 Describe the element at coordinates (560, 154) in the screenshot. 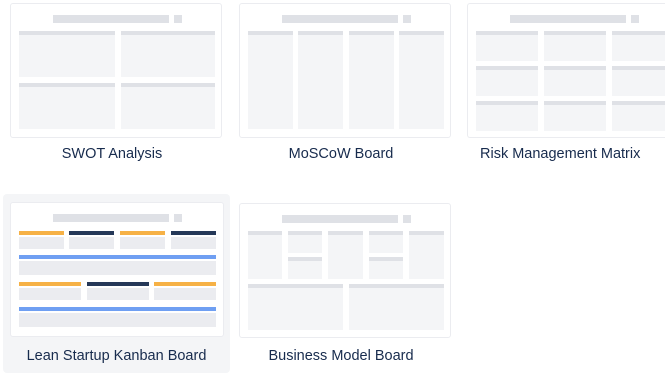

I see `template-label: Risk Management Matrix` at that location.